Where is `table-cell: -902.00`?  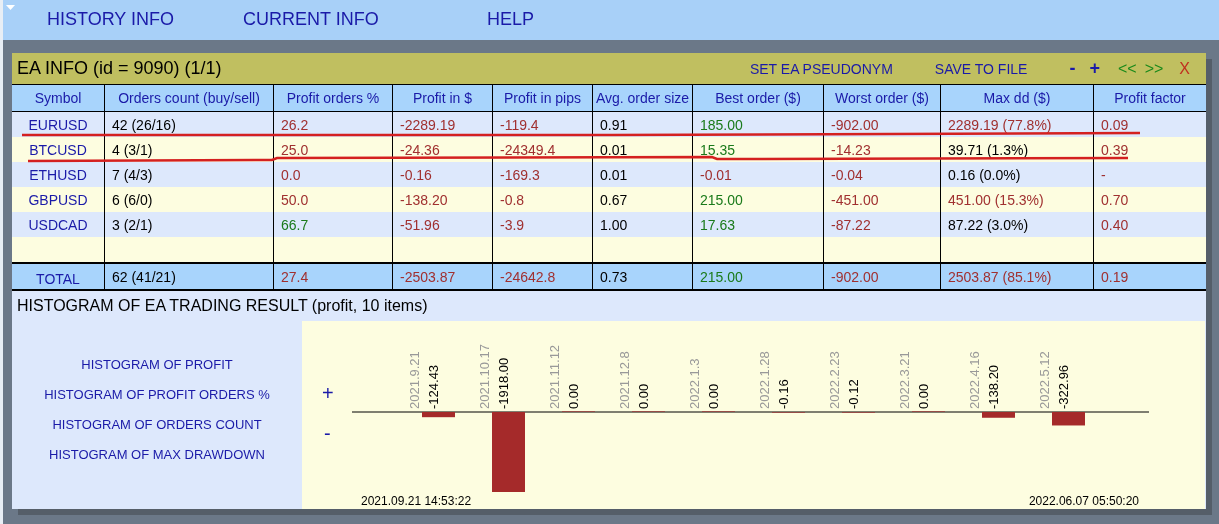 table-cell: -902.00 is located at coordinates (855, 276).